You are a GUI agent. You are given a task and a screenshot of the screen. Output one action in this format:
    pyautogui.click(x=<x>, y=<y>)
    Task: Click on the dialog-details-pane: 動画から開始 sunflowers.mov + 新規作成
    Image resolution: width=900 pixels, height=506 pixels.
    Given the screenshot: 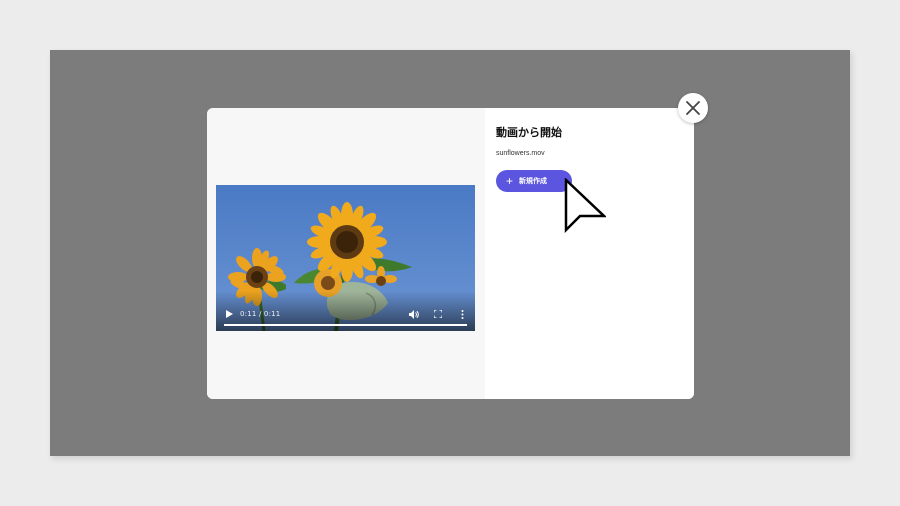 What is the action you would take?
    pyautogui.click(x=589, y=253)
    